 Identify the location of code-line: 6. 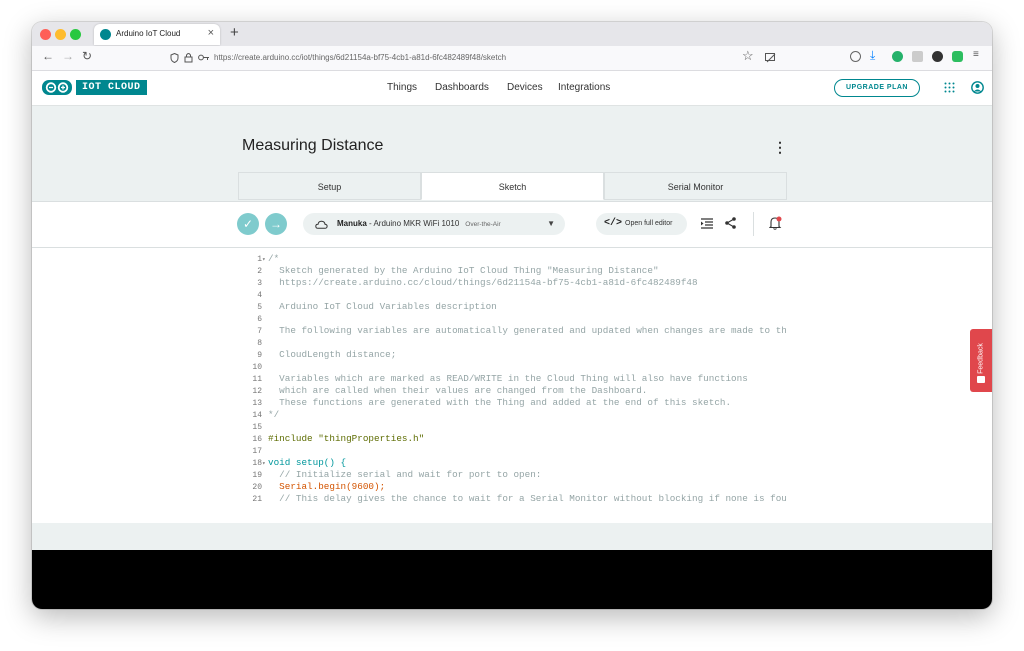
(253, 319).